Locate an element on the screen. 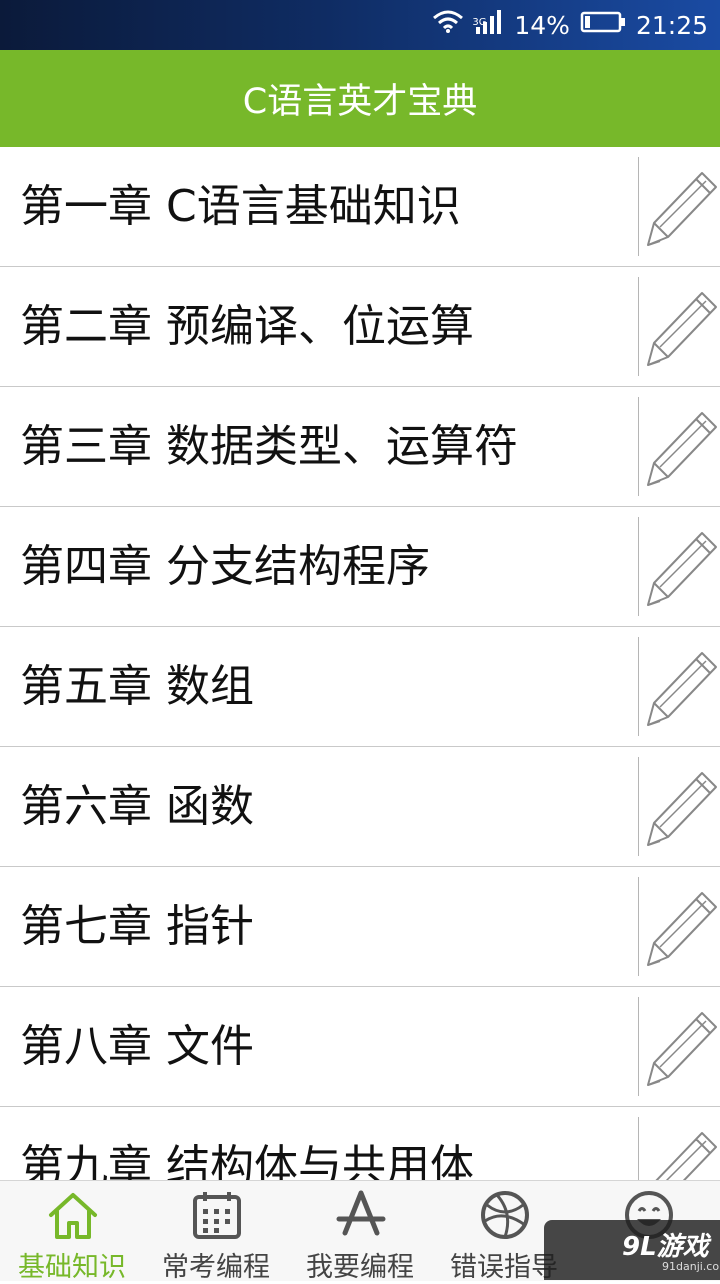 The image size is (720, 1284). watermark: 9L游戏 91danji.com is located at coordinates (632, 1250).